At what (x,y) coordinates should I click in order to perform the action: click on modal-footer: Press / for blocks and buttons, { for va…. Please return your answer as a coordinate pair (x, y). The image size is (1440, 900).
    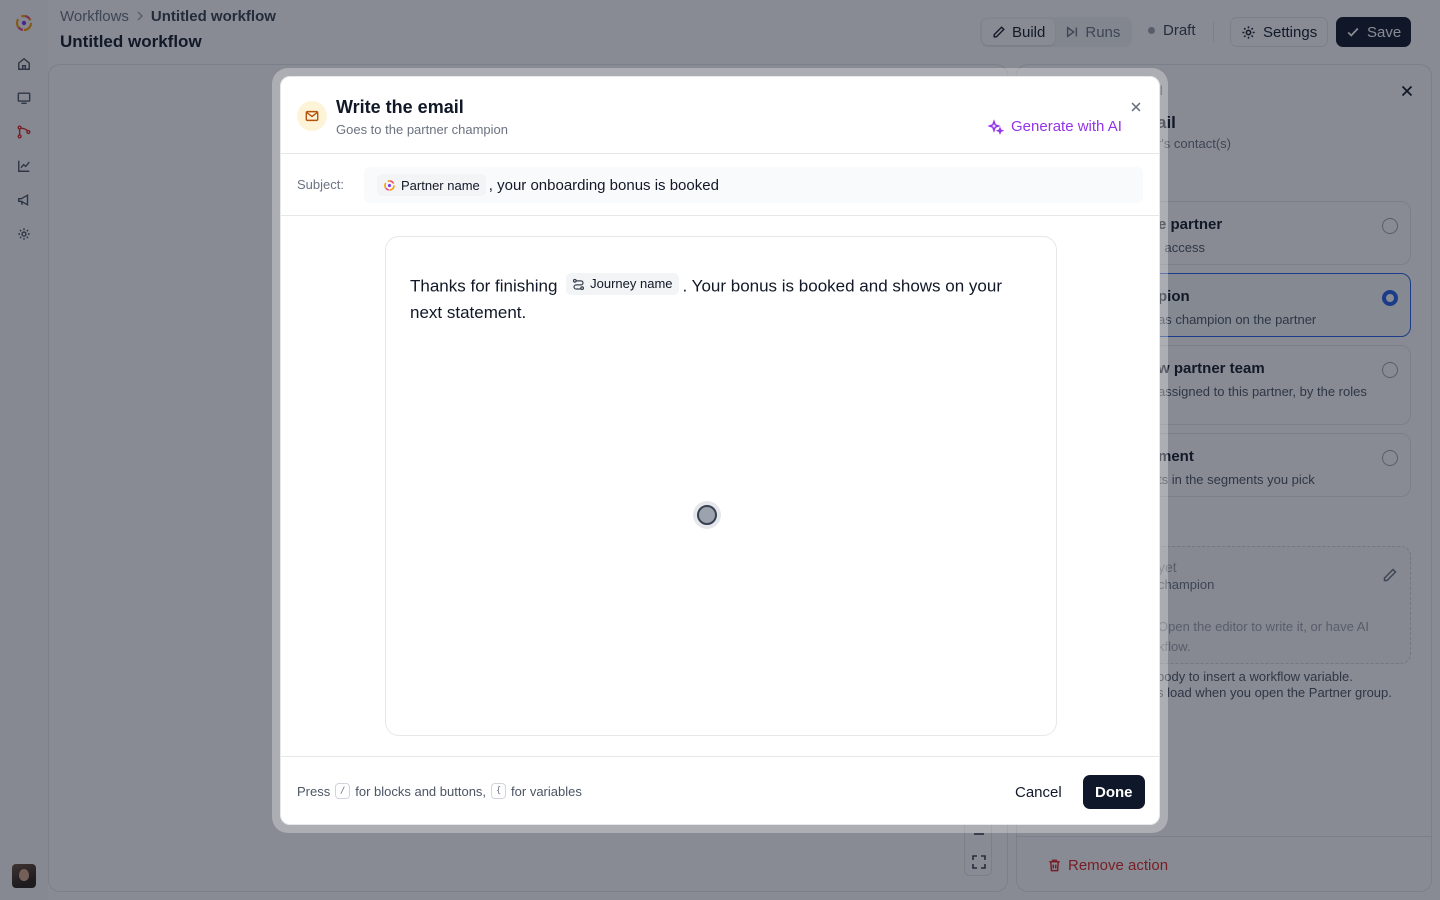
    Looking at the image, I should click on (720, 790).